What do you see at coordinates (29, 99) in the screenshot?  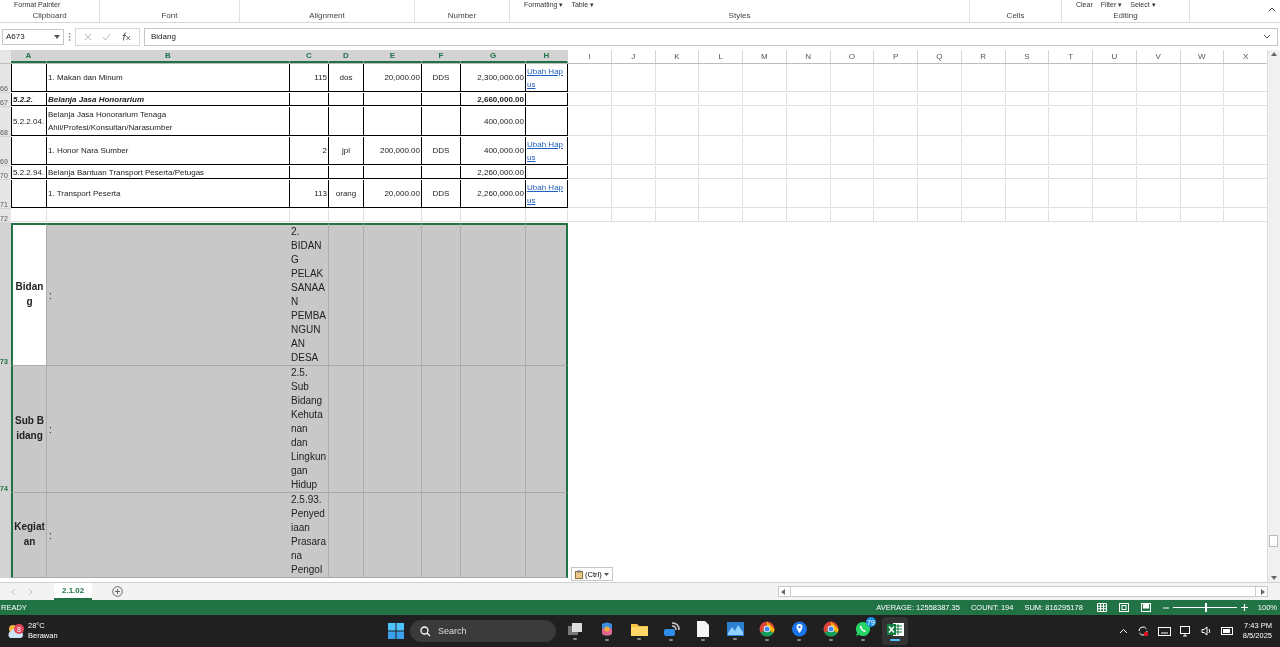 I see `table-cell: 5.2.2.` at bounding box center [29, 99].